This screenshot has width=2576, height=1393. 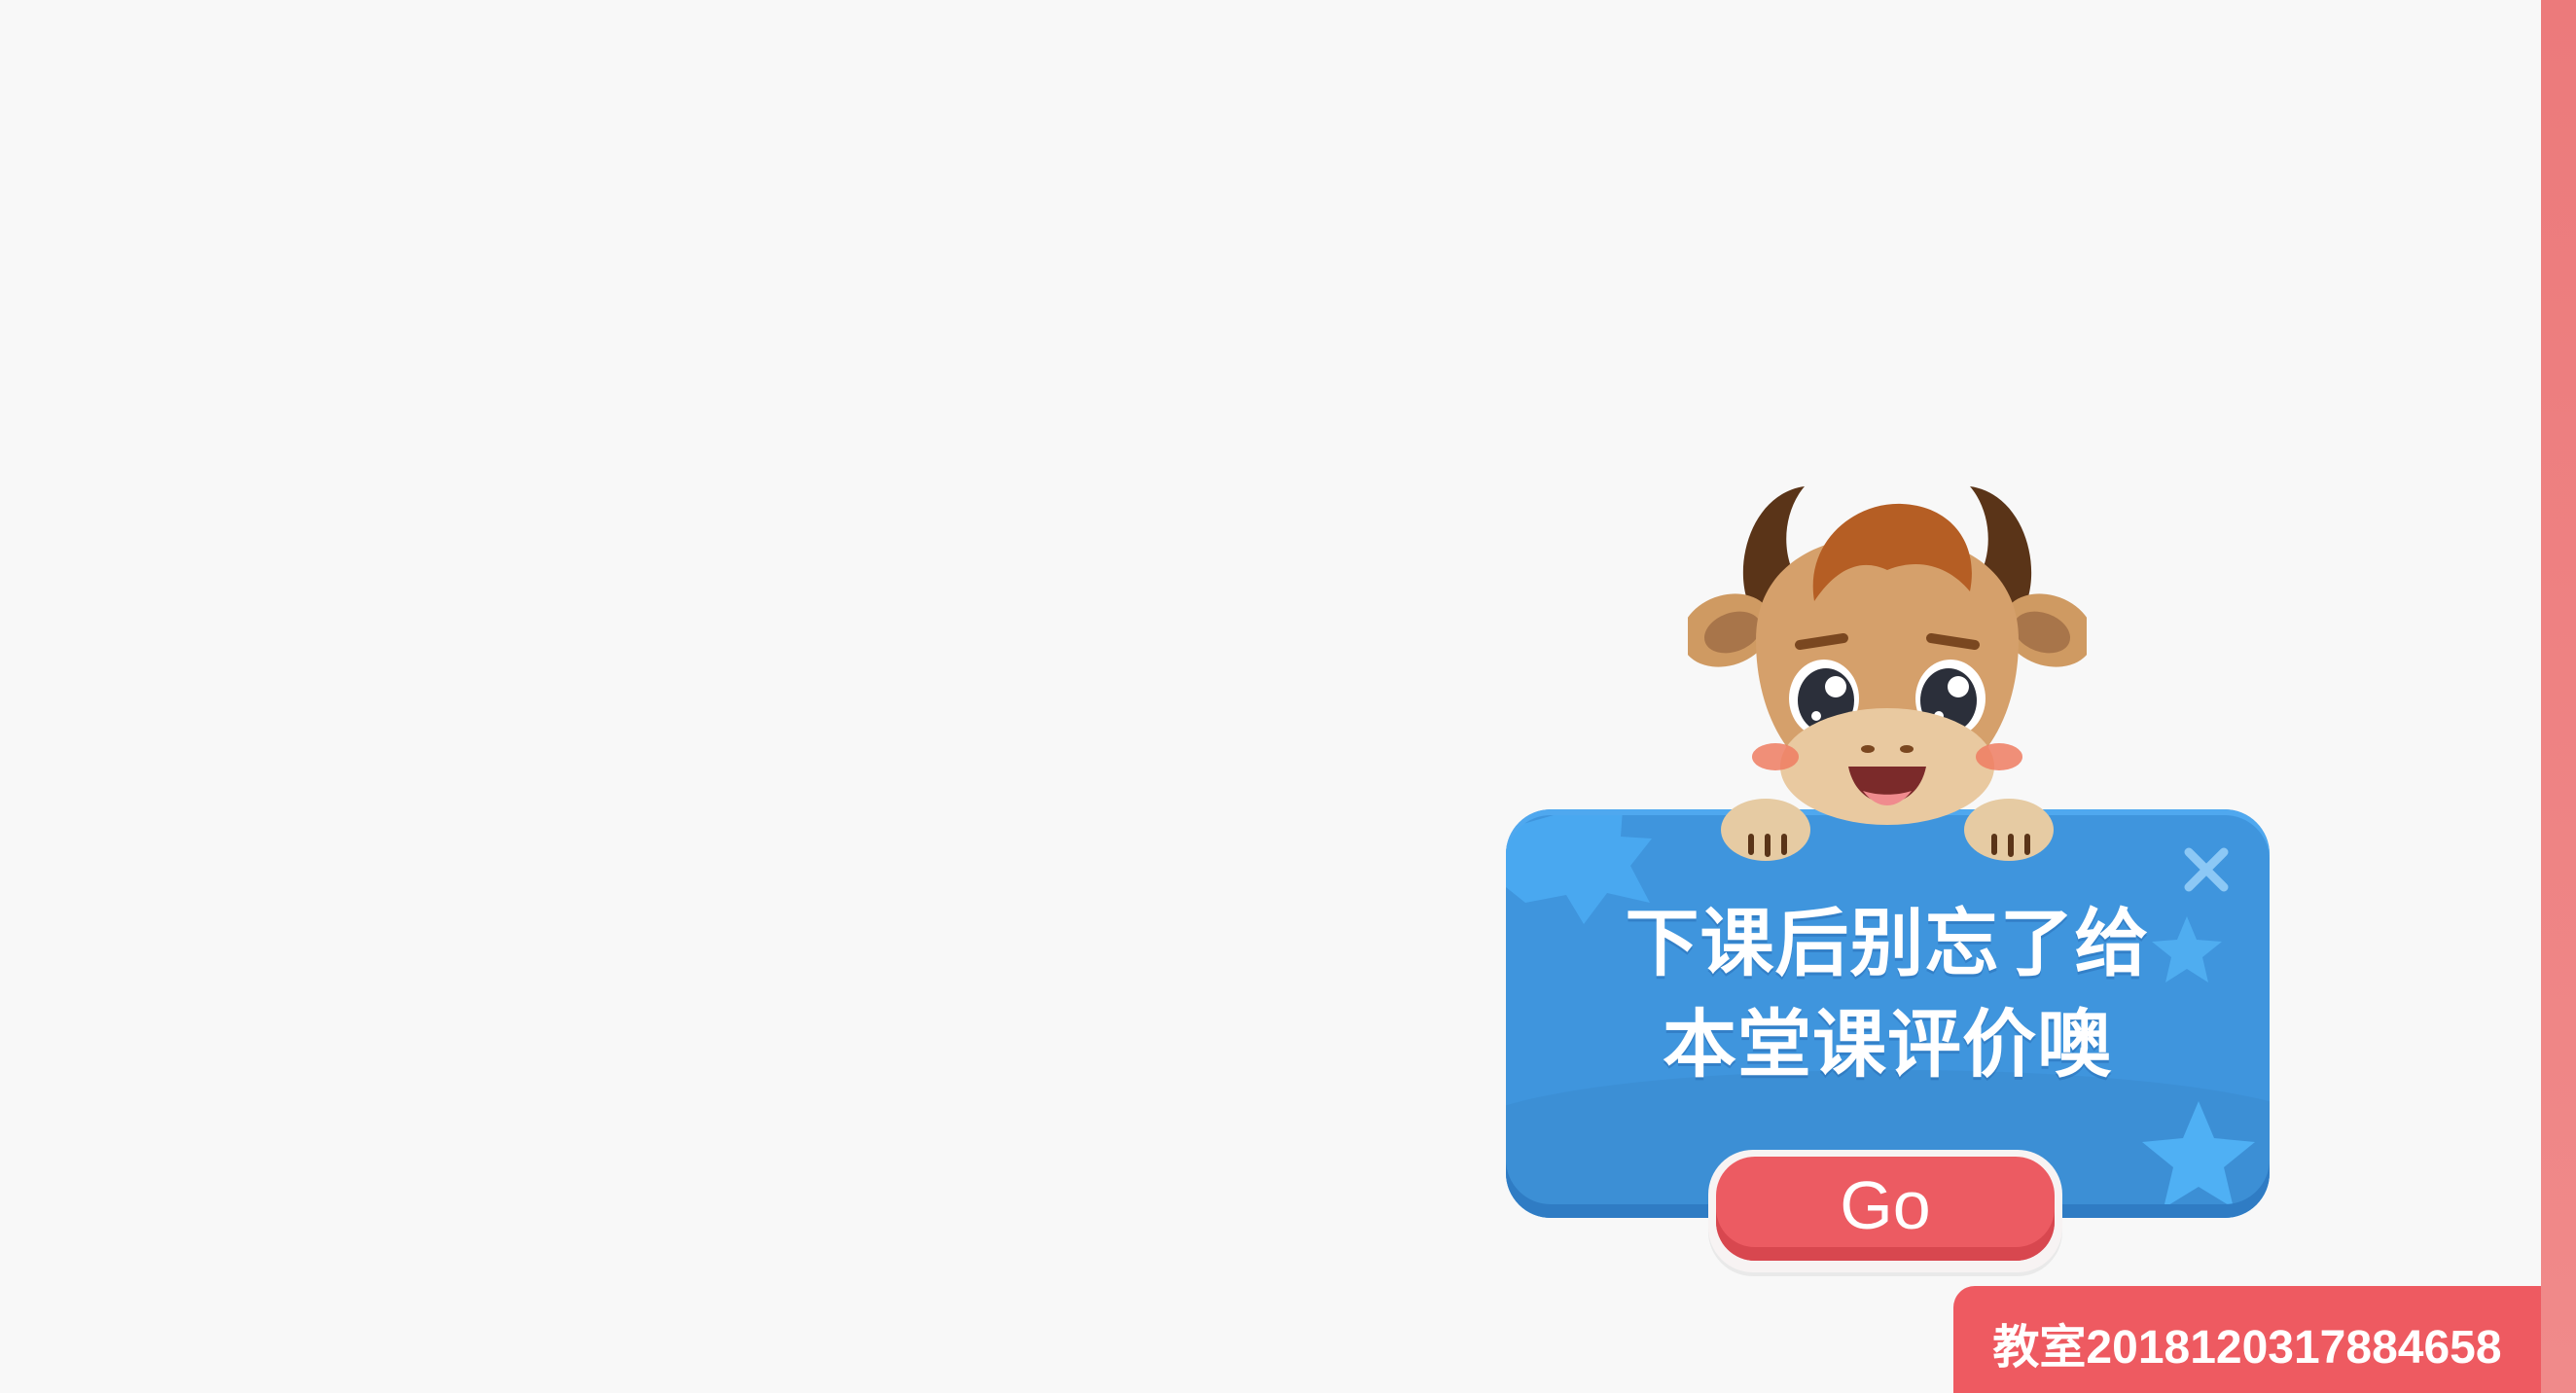 I want to click on message-line-1: 下课后别忘了给, so click(x=1887, y=943).